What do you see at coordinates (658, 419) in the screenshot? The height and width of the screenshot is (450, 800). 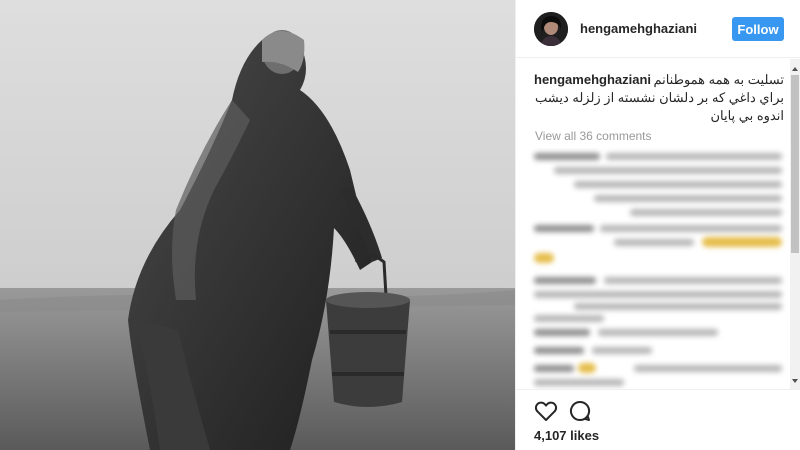 I see `post-actions: 4,107 likes` at bounding box center [658, 419].